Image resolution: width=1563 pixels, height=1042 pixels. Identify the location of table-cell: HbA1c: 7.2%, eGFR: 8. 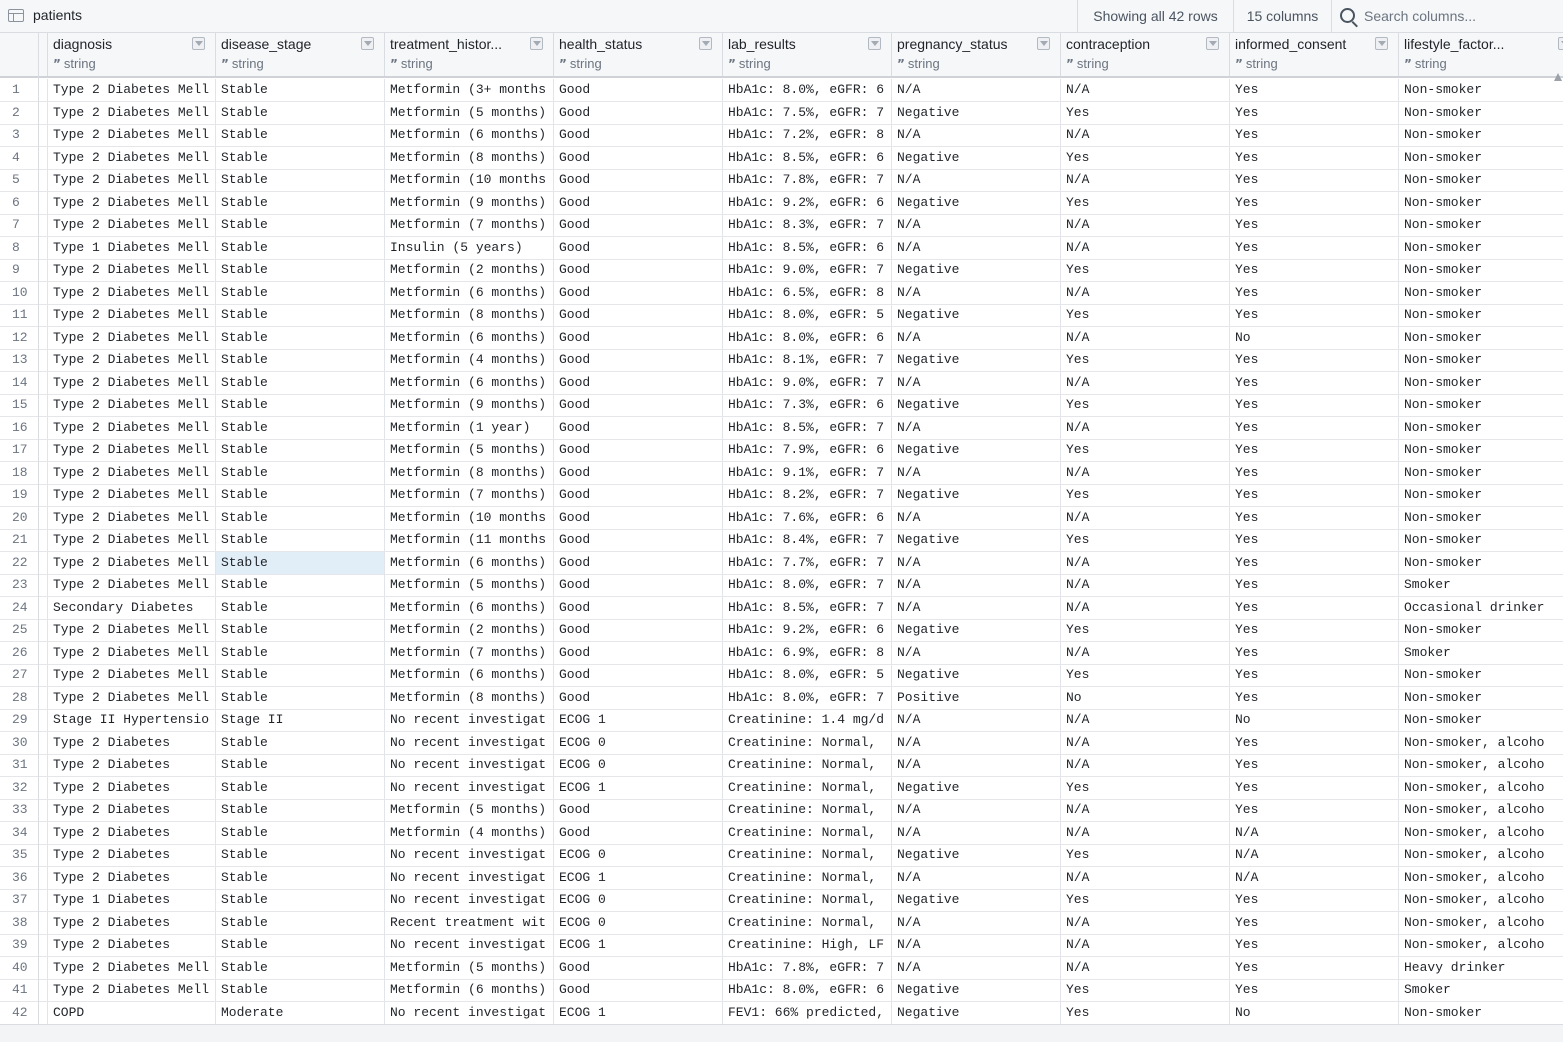
(806, 135).